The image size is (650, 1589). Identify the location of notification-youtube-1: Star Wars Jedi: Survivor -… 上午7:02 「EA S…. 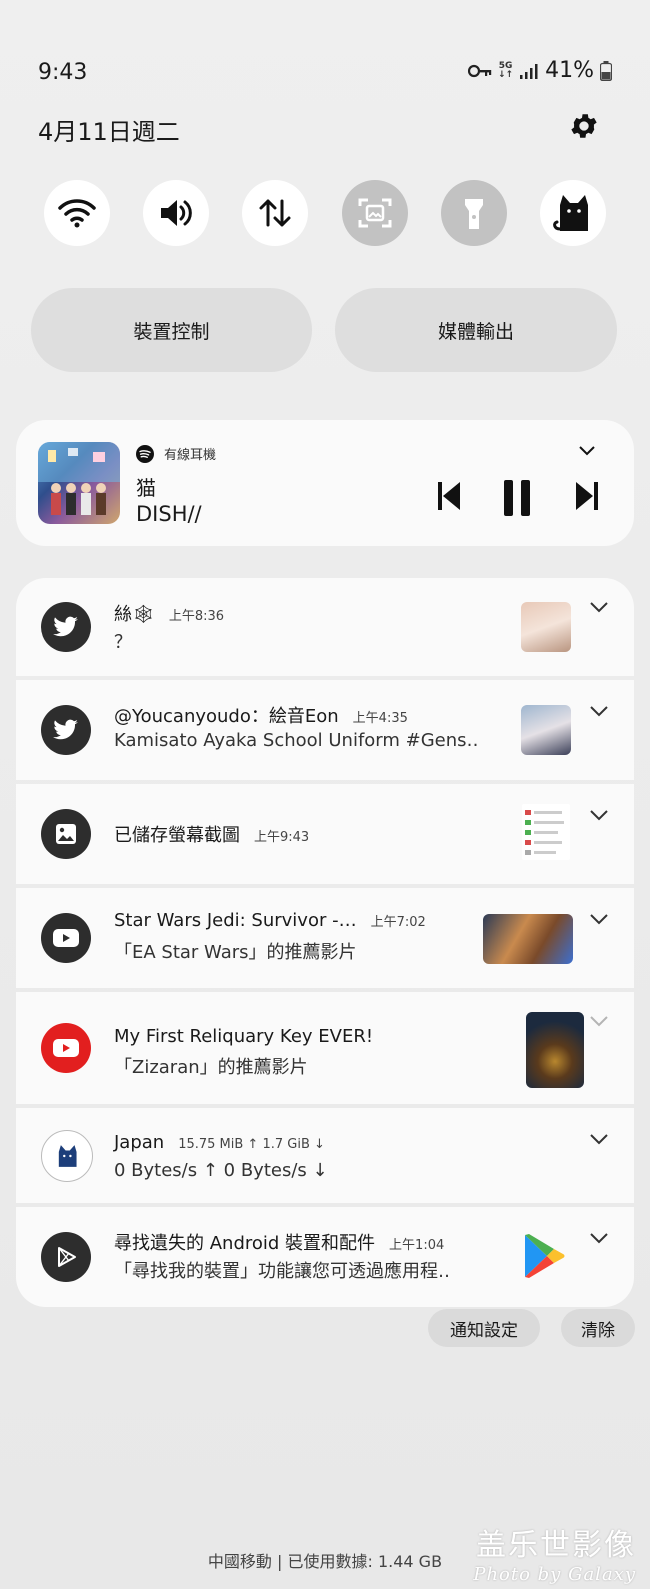
(325, 938).